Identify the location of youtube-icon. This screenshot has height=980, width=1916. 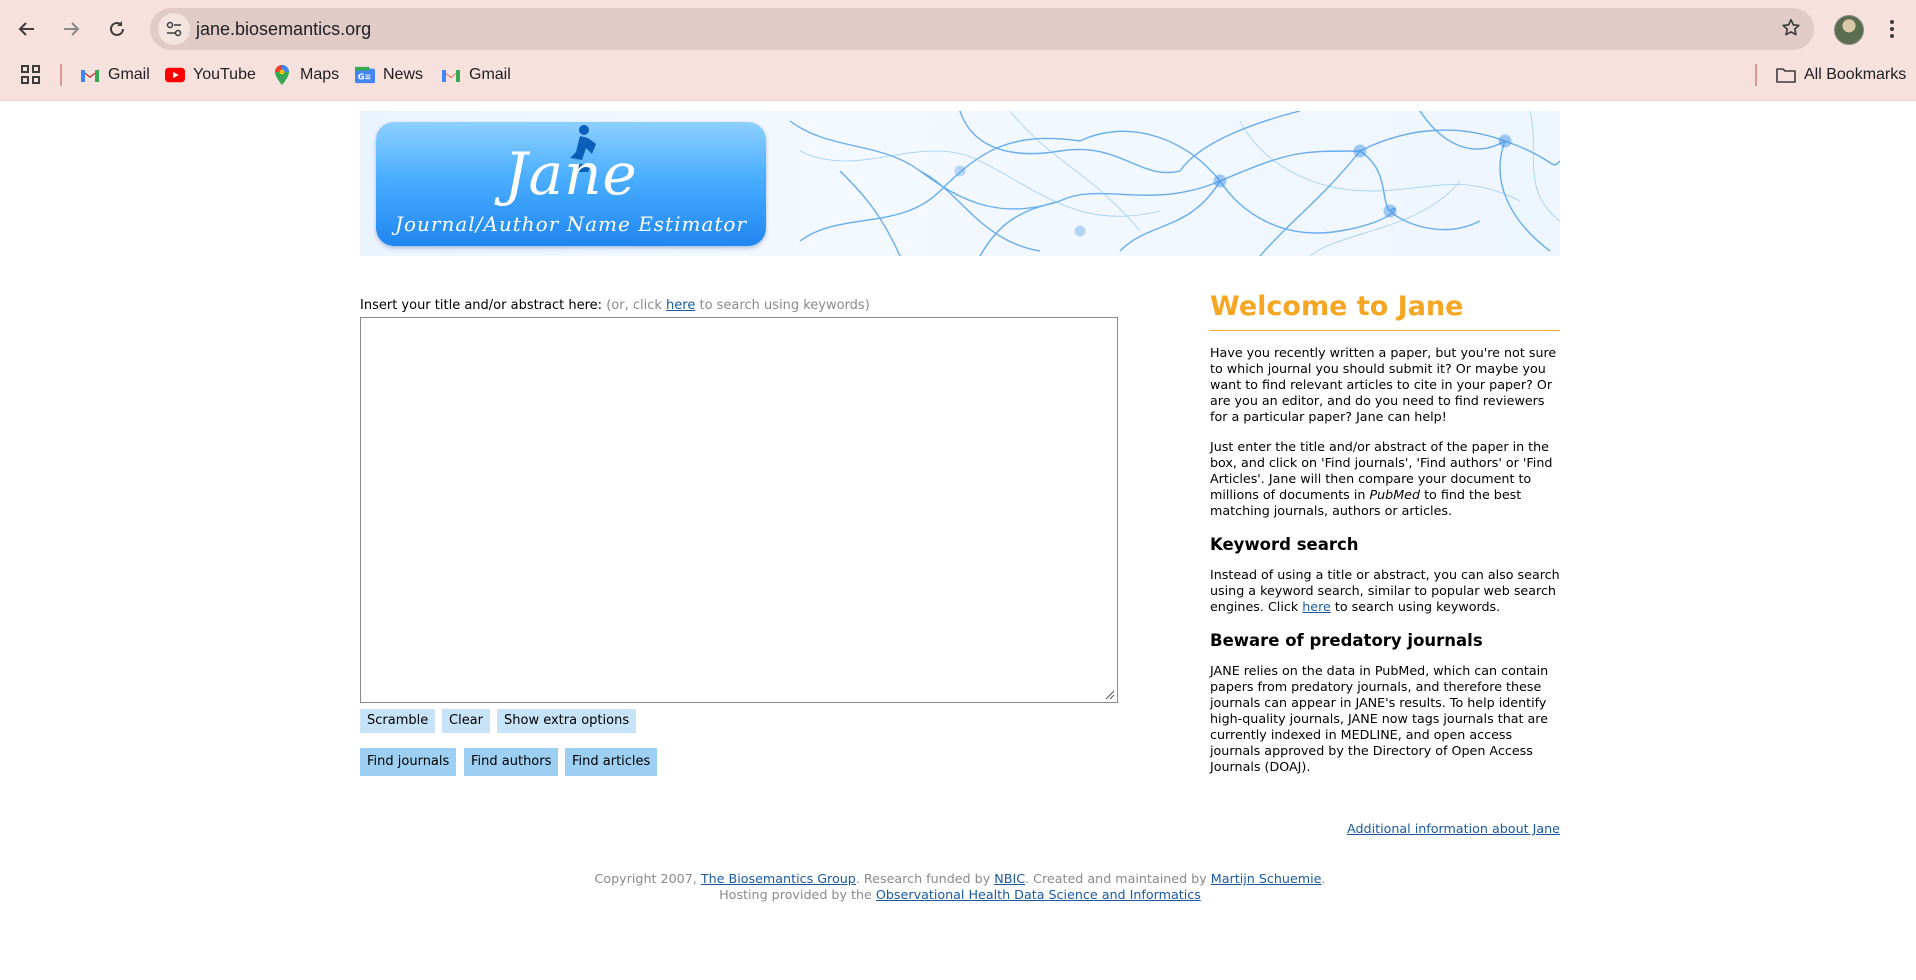
(175, 75).